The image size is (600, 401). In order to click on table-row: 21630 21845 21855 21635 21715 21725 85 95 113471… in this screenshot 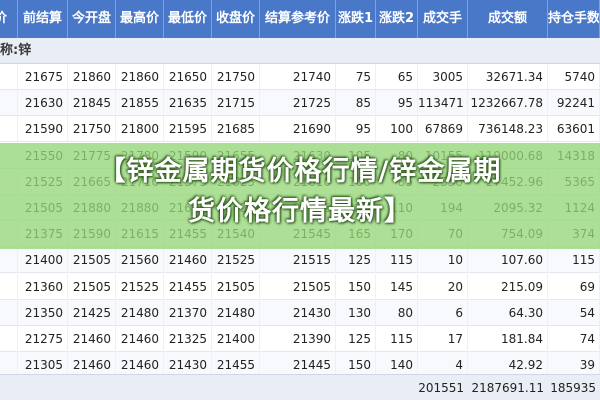, I will do `click(300, 103)`.